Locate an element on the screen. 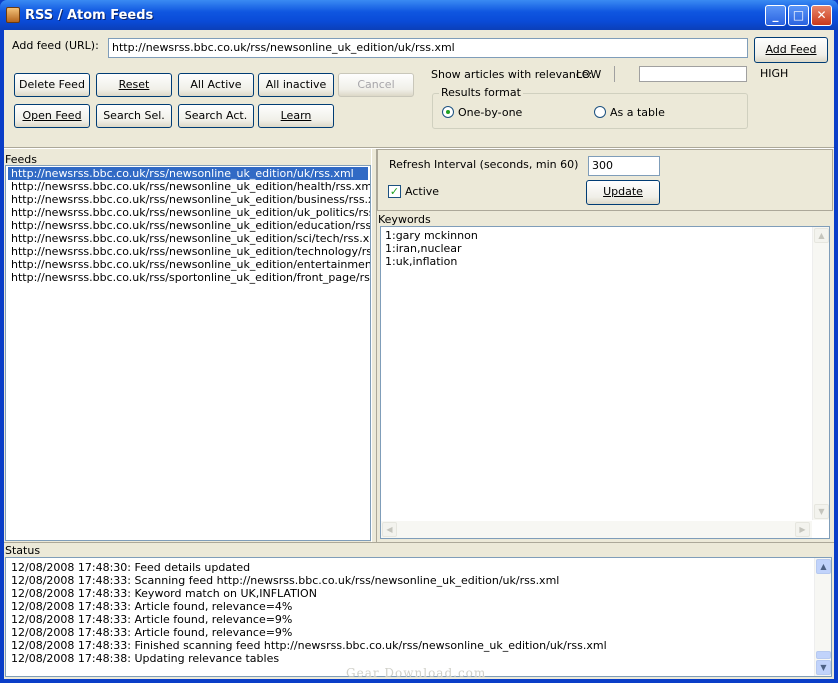 This screenshot has height=683, width=838. add-feed-button: Add Feed is located at coordinates (791, 50).